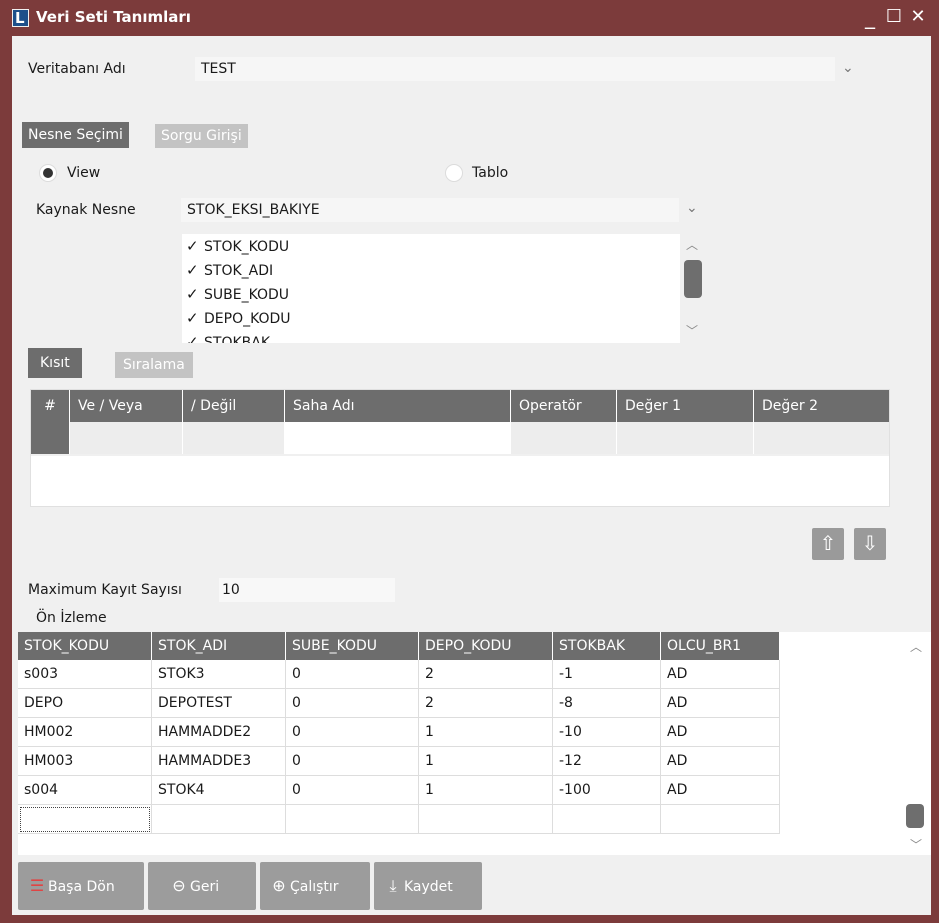 The height and width of the screenshot is (923, 939). Describe the element at coordinates (430, 210) in the screenshot. I see `source-object-select: STOK_EKSI_BAKIYE` at that location.